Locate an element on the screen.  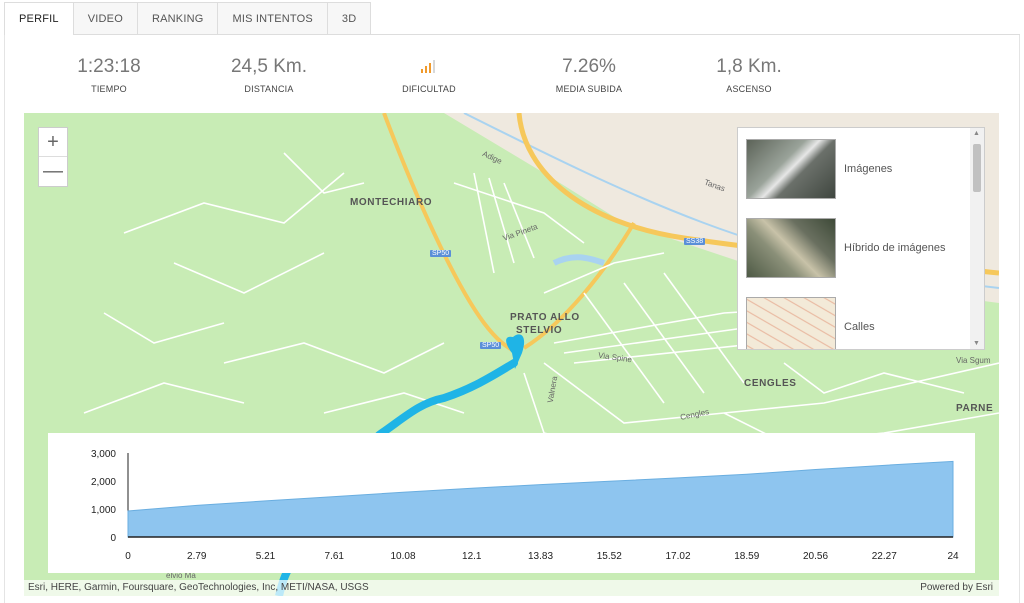
x-tick-label: 17.02 is located at coordinates (677, 556).